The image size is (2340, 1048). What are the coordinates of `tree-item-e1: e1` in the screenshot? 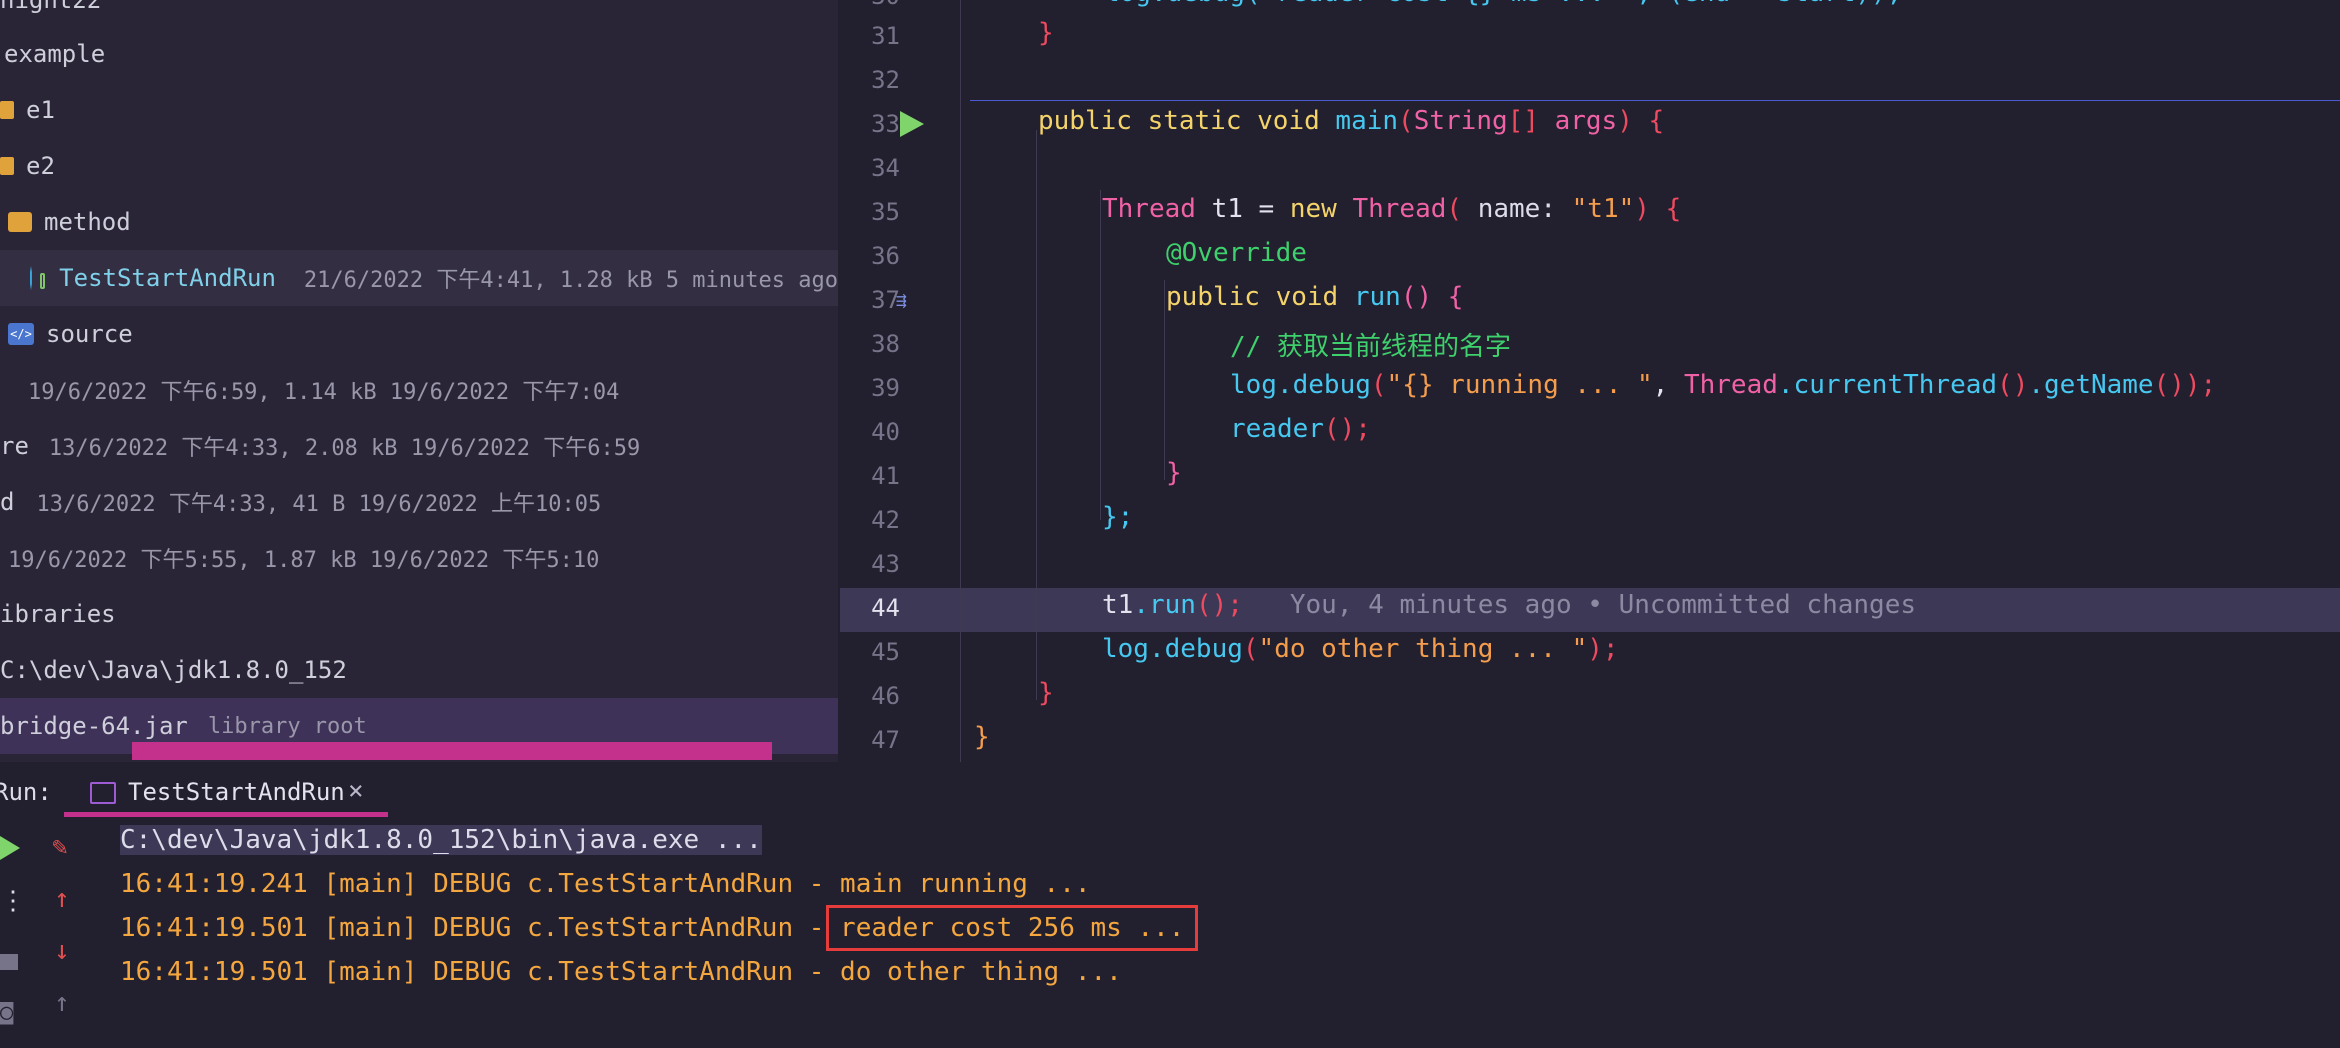 It's located at (419, 110).